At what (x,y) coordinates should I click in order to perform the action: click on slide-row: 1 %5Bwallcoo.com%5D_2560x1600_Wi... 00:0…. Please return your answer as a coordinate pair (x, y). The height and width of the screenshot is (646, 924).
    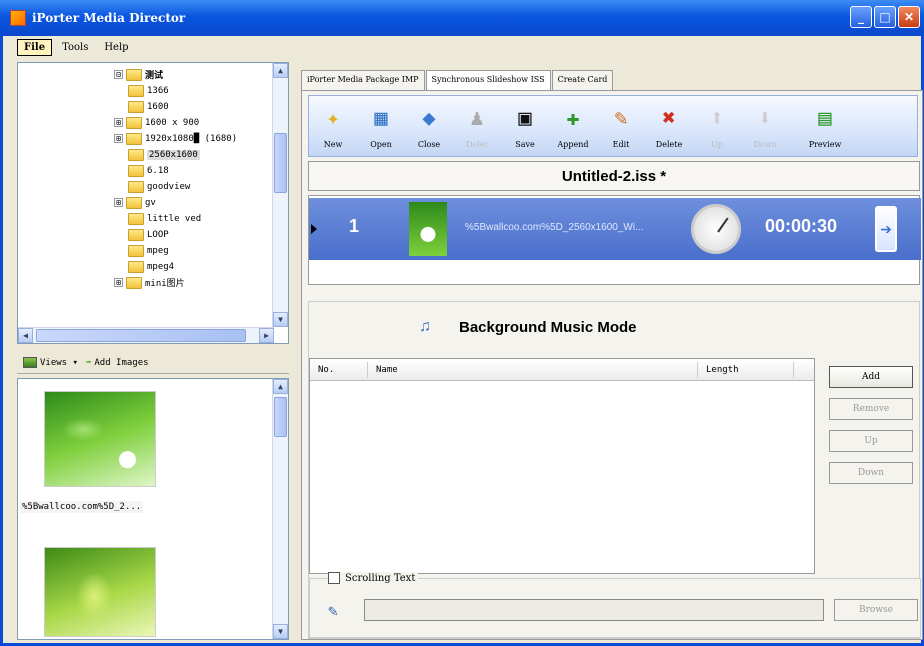
    Looking at the image, I should click on (615, 229).